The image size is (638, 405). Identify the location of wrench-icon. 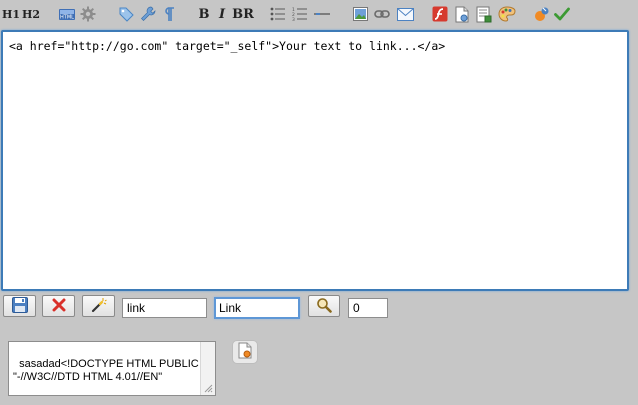
(148, 14).